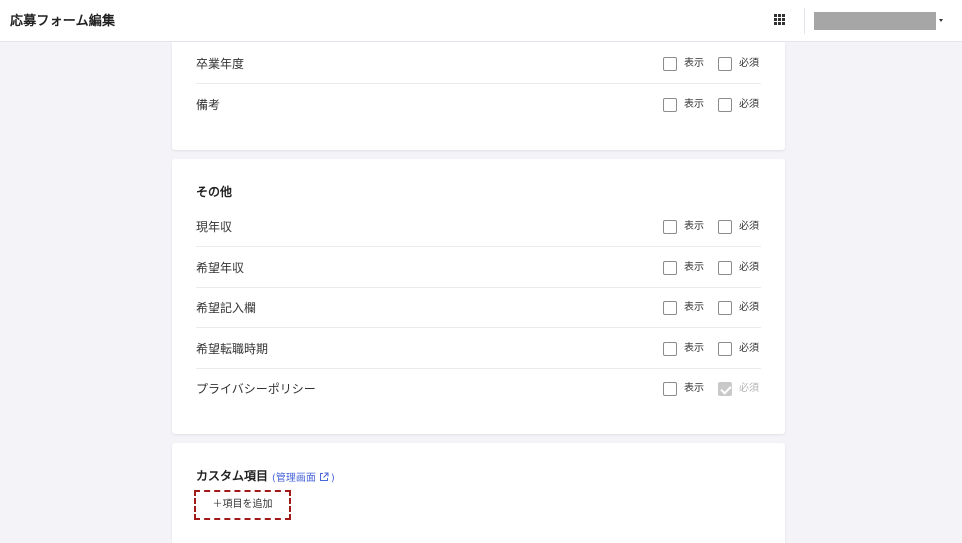  Describe the element at coordinates (324, 477) in the screenshot. I see `external-link-icon` at that location.